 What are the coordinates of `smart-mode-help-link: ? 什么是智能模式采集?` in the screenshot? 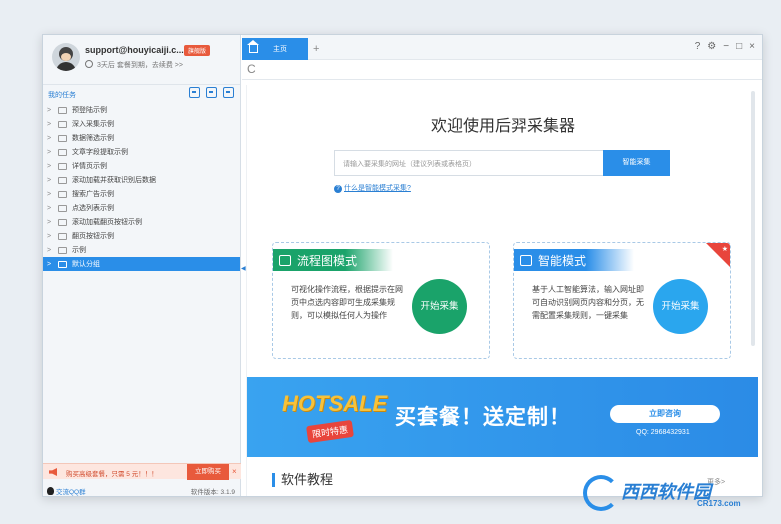 It's located at (372, 188).